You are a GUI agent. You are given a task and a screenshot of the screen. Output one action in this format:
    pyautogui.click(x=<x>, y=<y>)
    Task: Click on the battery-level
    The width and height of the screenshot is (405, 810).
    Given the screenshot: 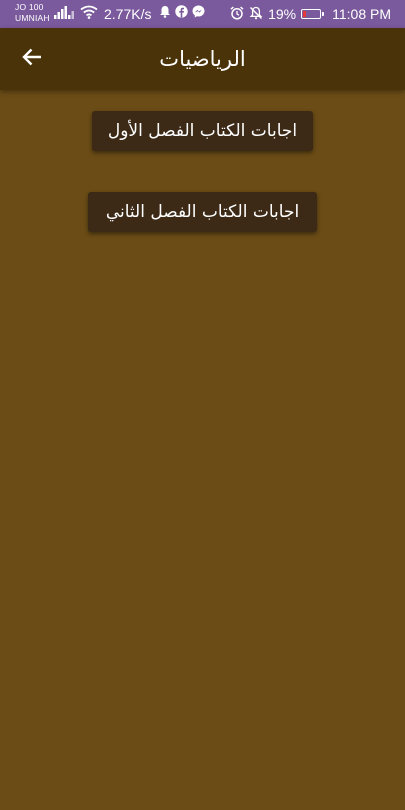 What is the action you would take?
    pyautogui.click(x=305, y=14)
    